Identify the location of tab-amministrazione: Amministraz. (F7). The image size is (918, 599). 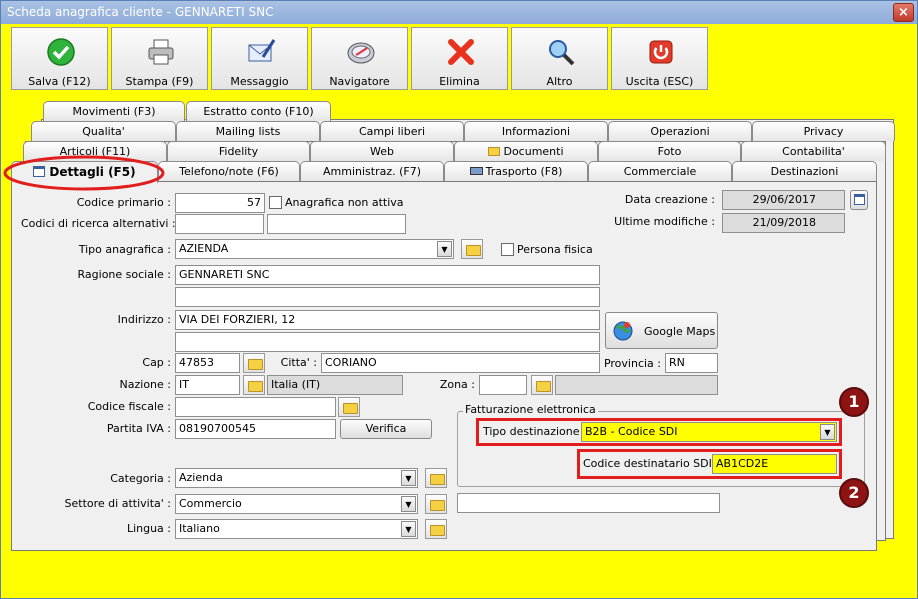
(372, 171).